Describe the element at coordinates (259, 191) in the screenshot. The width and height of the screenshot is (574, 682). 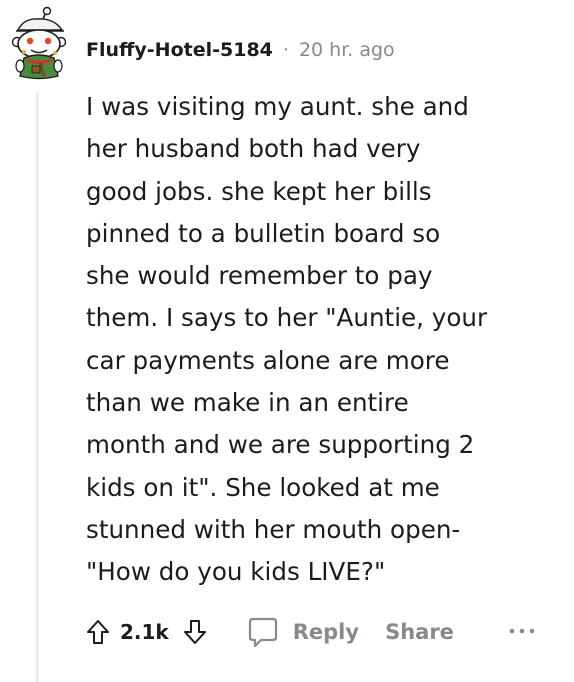
I see `comment-body-line: good jobs. she kept her bills` at that location.